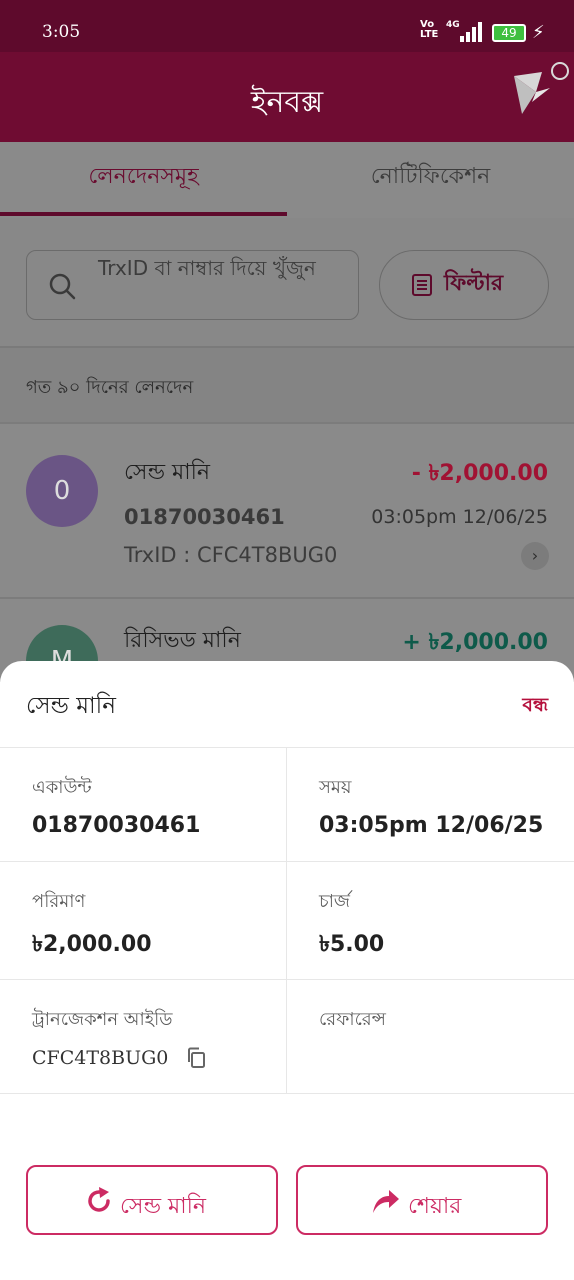  Describe the element at coordinates (71, 706) in the screenshot. I see `sheet-title: সেন্ড মানি` at that location.